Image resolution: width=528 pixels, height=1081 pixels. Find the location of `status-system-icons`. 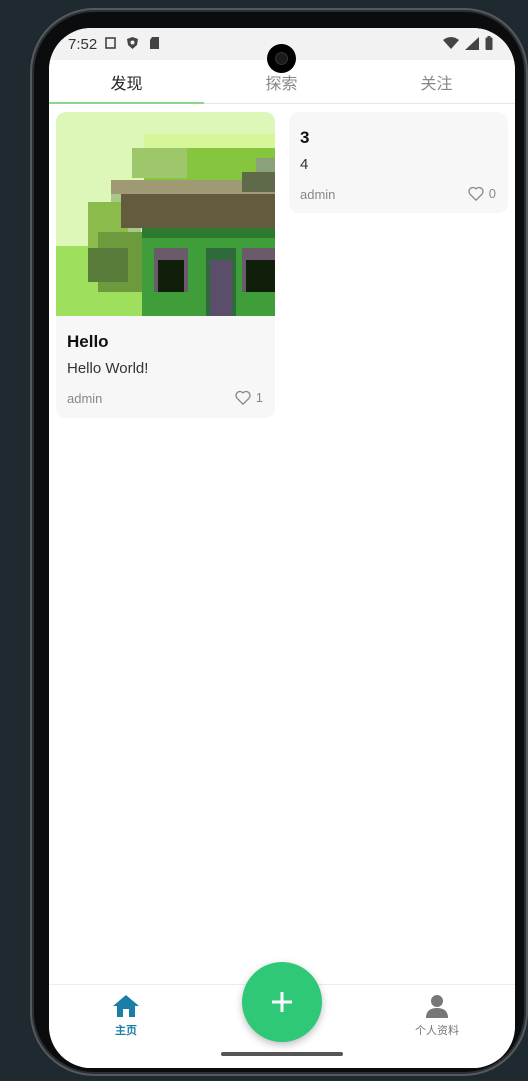

status-system-icons is located at coordinates (468, 43).